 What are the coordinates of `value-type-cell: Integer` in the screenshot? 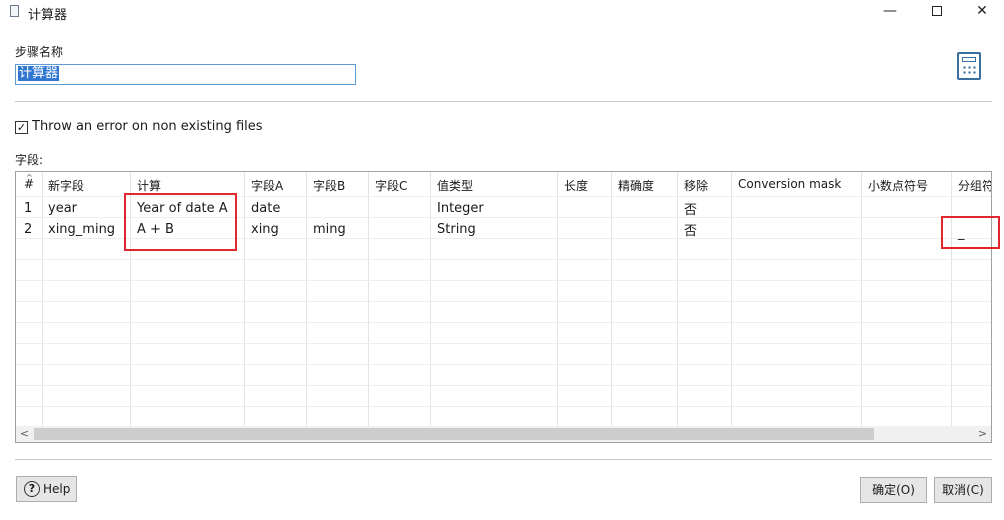 It's located at (460, 208).